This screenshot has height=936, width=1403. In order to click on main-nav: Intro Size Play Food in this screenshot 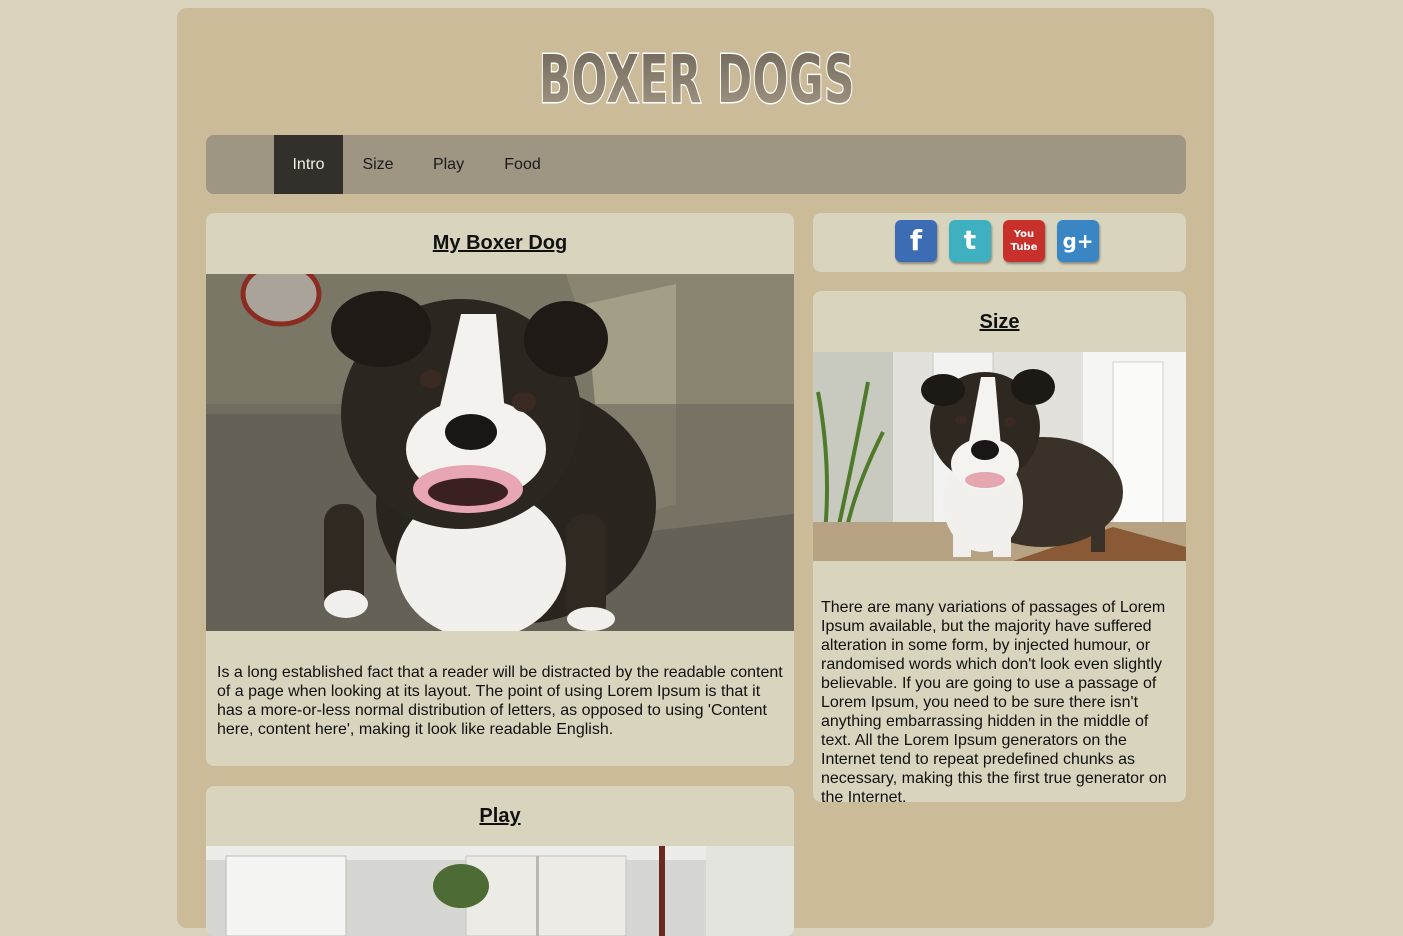, I will do `click(696, 164)`.